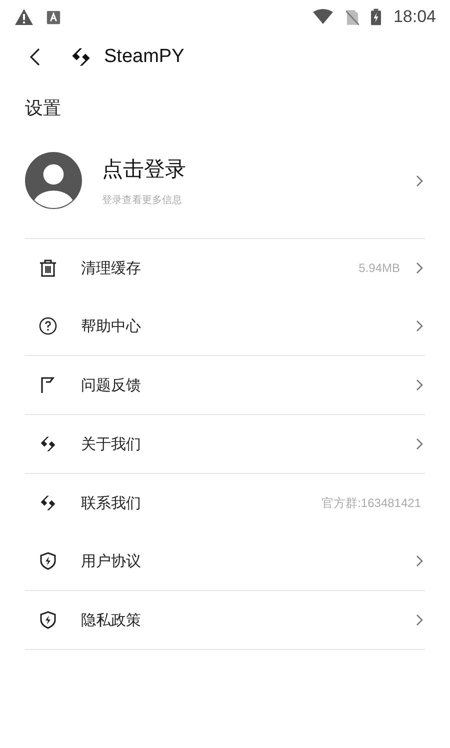 This screenshot has height=748, width=450. Describe the element at coordinates (48, 385) in the screenshot. I see `flag-icon` at that location.